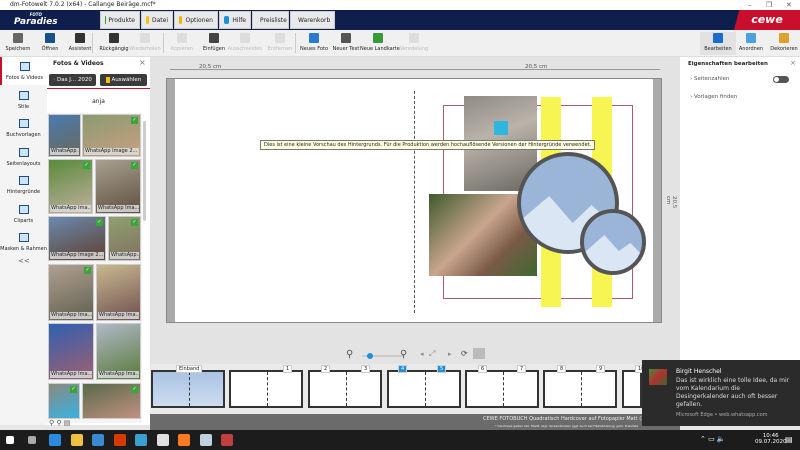 The image size is (800, 450). I want to click on properties-close-button: ×, so click(793, 63).